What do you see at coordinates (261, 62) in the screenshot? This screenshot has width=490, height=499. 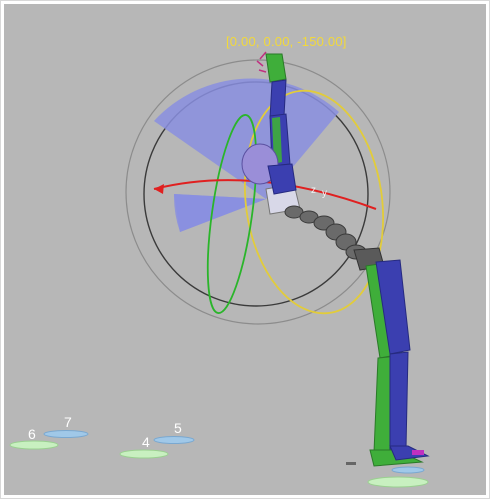 I see `raised-hand-fingers` at bounding box center [261, 62].